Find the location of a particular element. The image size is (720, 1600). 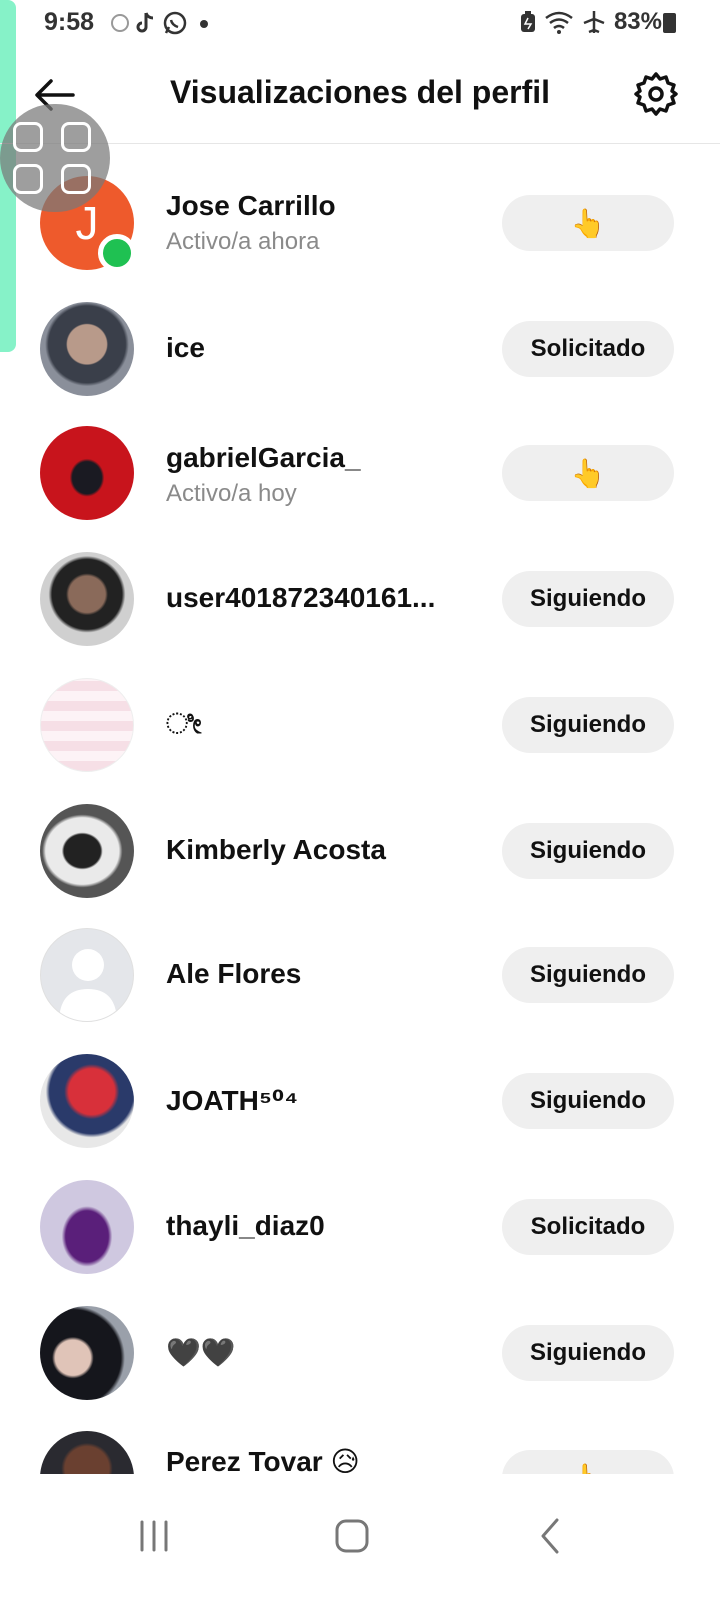

viewer-name: gabrielGarcia_ is located at coordinates (263, 458).